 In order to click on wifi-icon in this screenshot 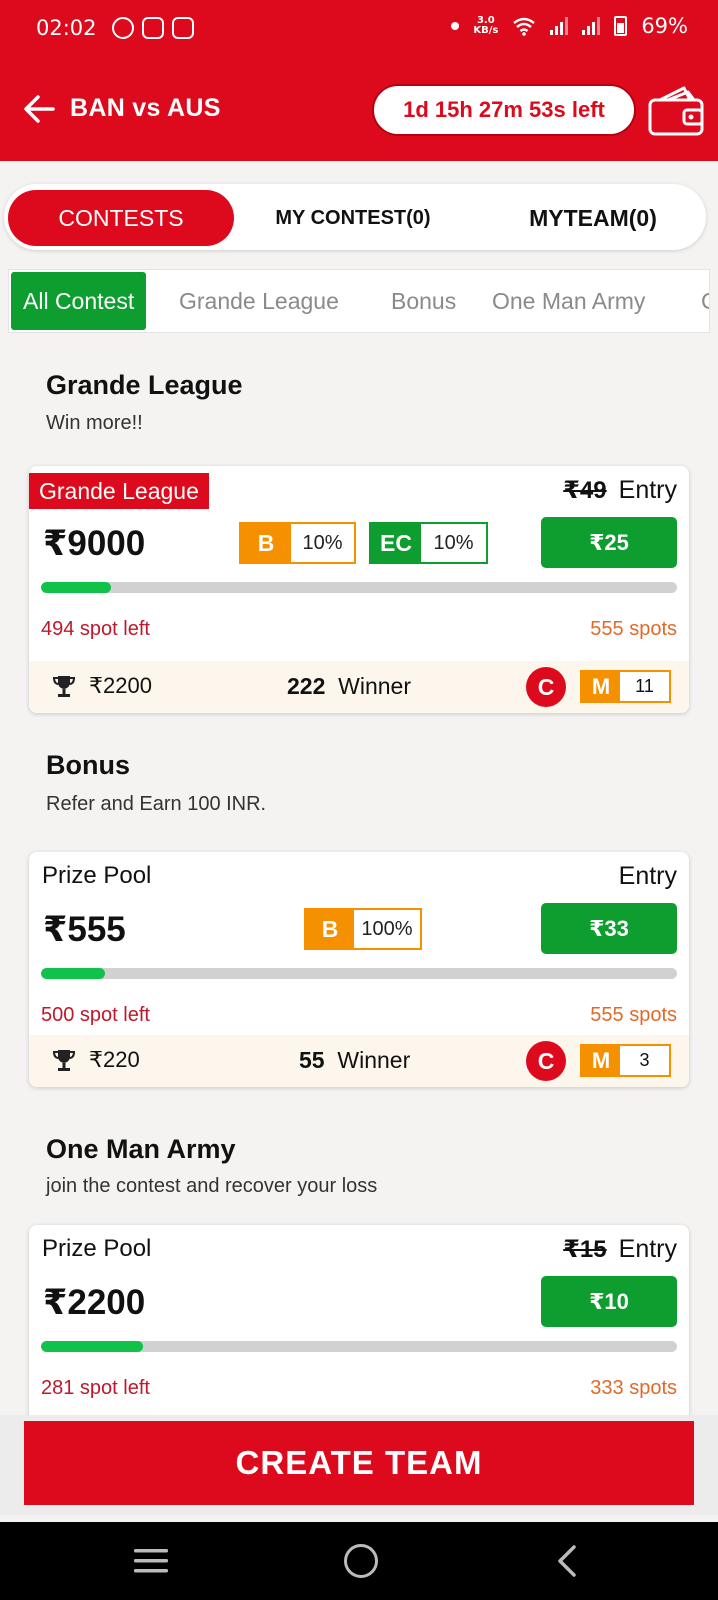, I will do `click(524, 26)`.